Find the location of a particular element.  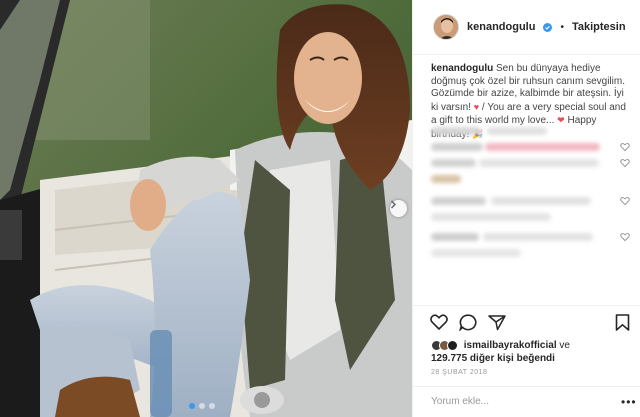

first-liker-username: ismailbayrakofficial is located at coordinates (510, 345).